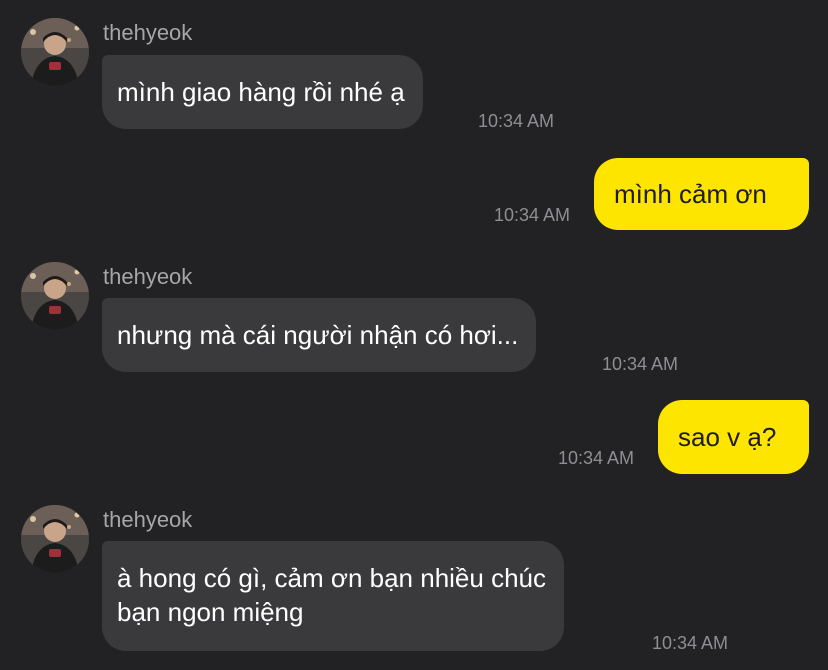  What do you see at coordinates (727, 437) in the screenshot?
I see `message-text: sao v ạ?` at bounding box center [727, 437].